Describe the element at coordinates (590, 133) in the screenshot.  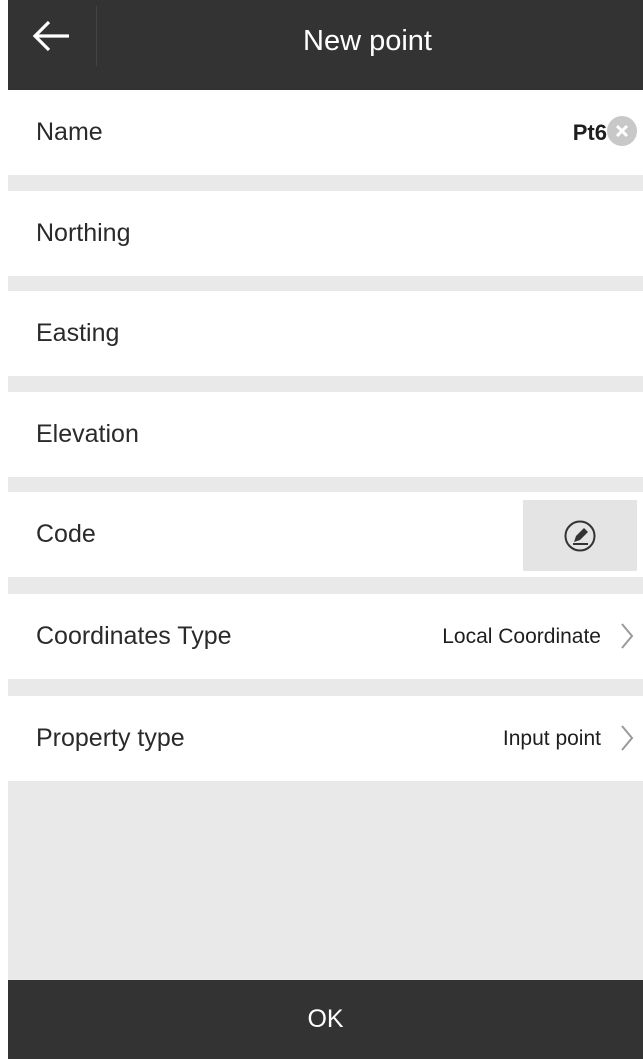
I see `name-input: Pt6` at that location.